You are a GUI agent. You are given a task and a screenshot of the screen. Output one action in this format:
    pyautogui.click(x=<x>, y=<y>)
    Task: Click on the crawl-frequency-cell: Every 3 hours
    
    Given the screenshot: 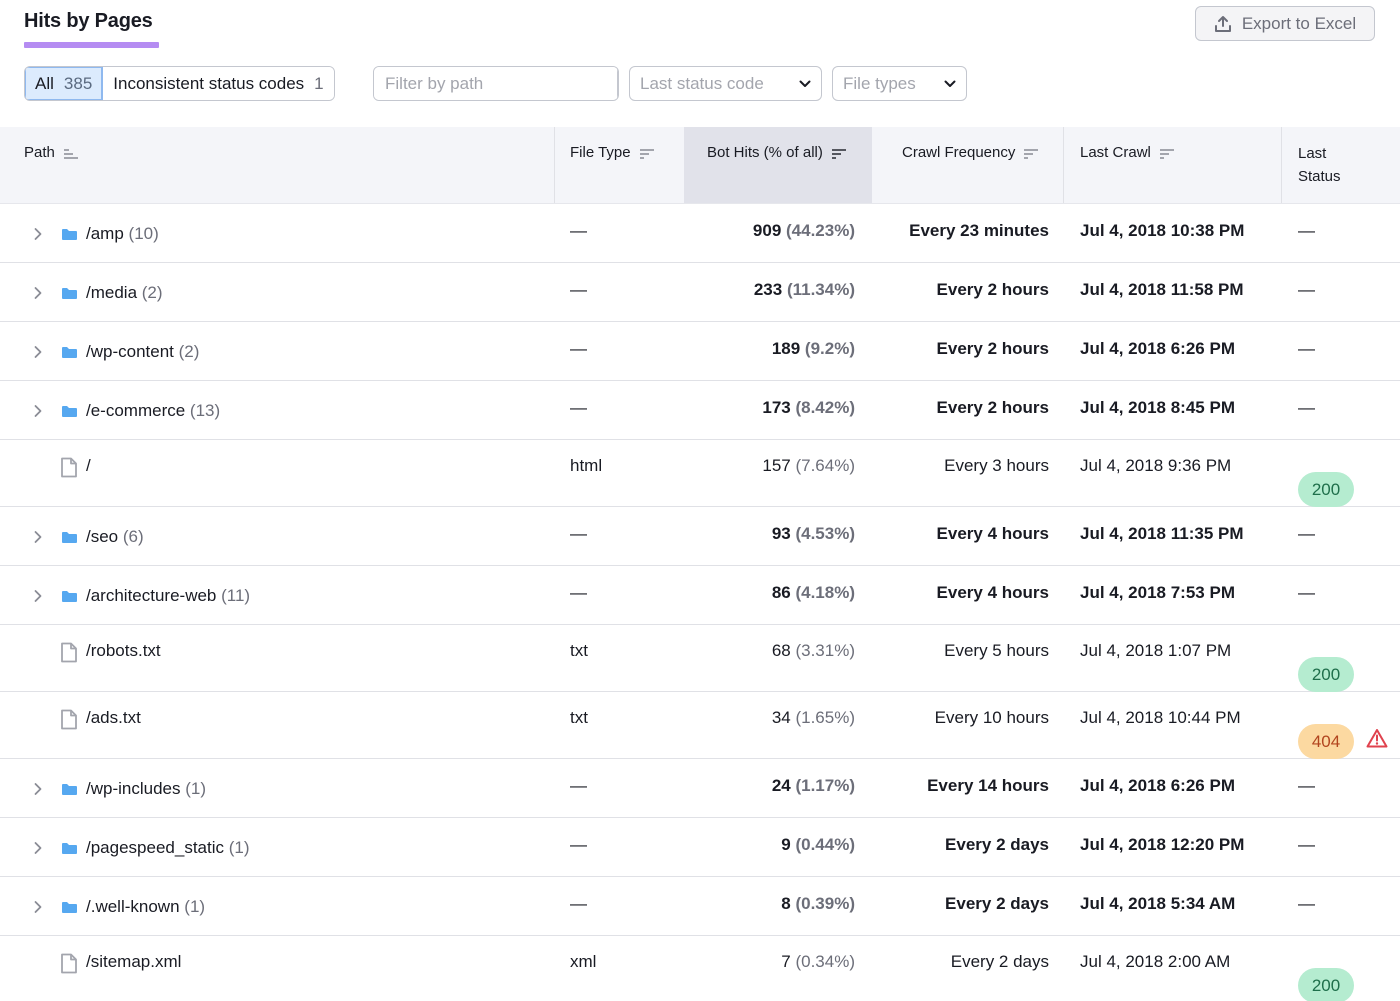 What is the action you would take?
    pyautogui.click(x=996, y=465)
    